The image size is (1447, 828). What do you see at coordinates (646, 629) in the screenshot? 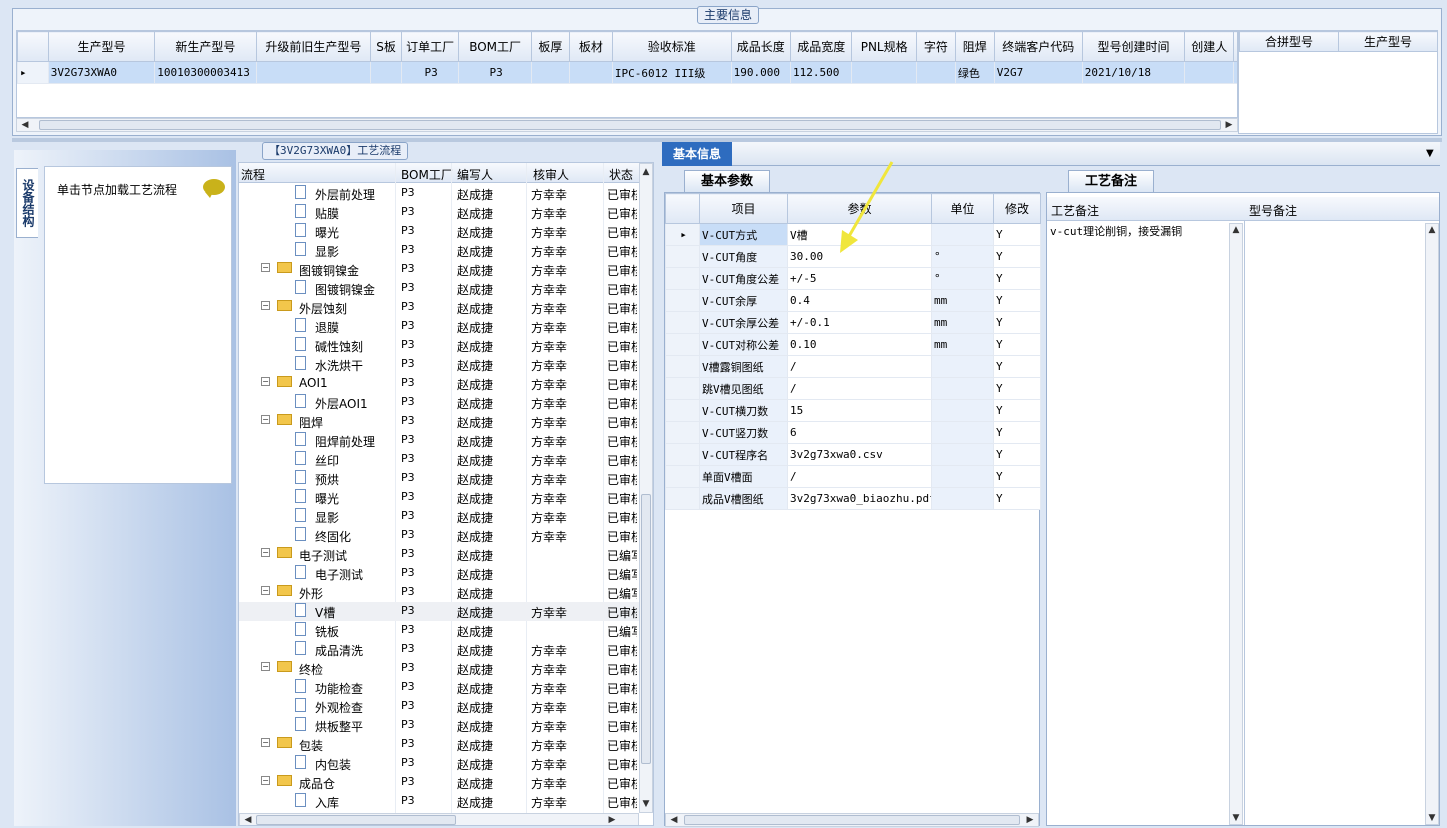
I see `process-vscroll-thumb` at bounding box center [646, 629].